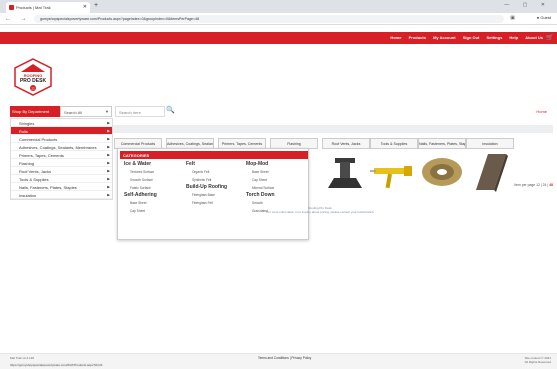 The height and width of the screenshot is (369, 557). I want to click on sidebar-item-commercial-products: Commercial Products ▶, so click(61, 139).